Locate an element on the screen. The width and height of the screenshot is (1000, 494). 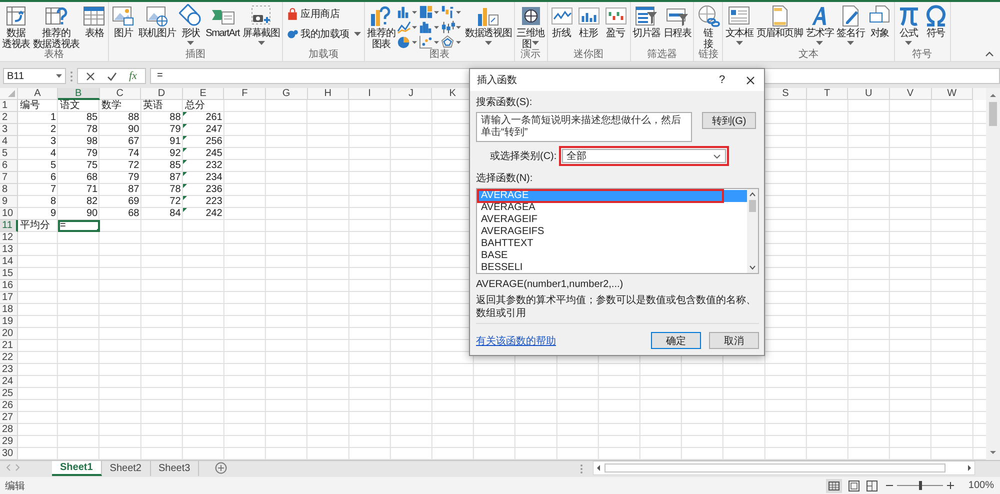
group-label: 链接 is located at coordinates (708, 54).